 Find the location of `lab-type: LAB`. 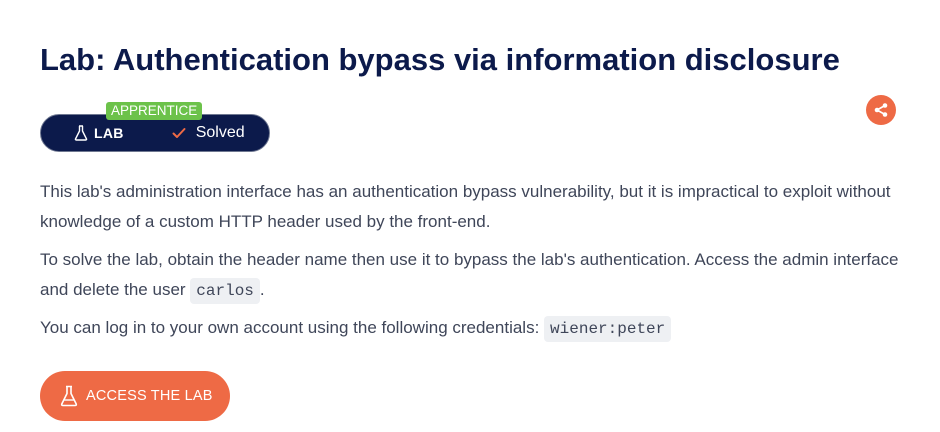

lab-type: LAB is located at coordinates (99, 133).